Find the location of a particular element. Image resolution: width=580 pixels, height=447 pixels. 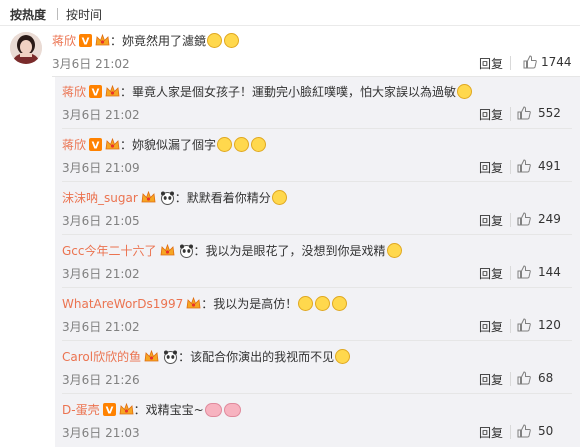

reply-username: Carol欣欣的鱼 is located at coordinates (101, 357).